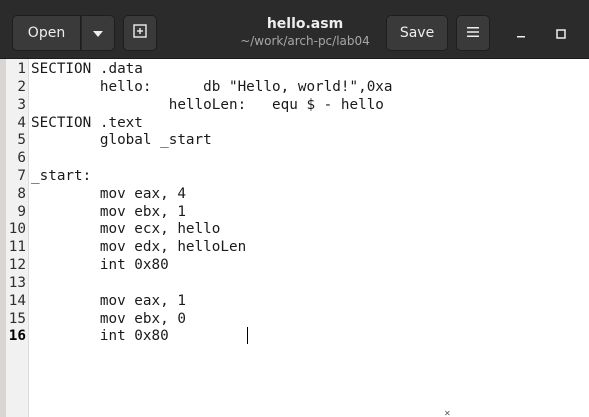  Describe the element at coordinates (297, 140) in the screenshot. I see `code-line: 5 global _start` at that location.